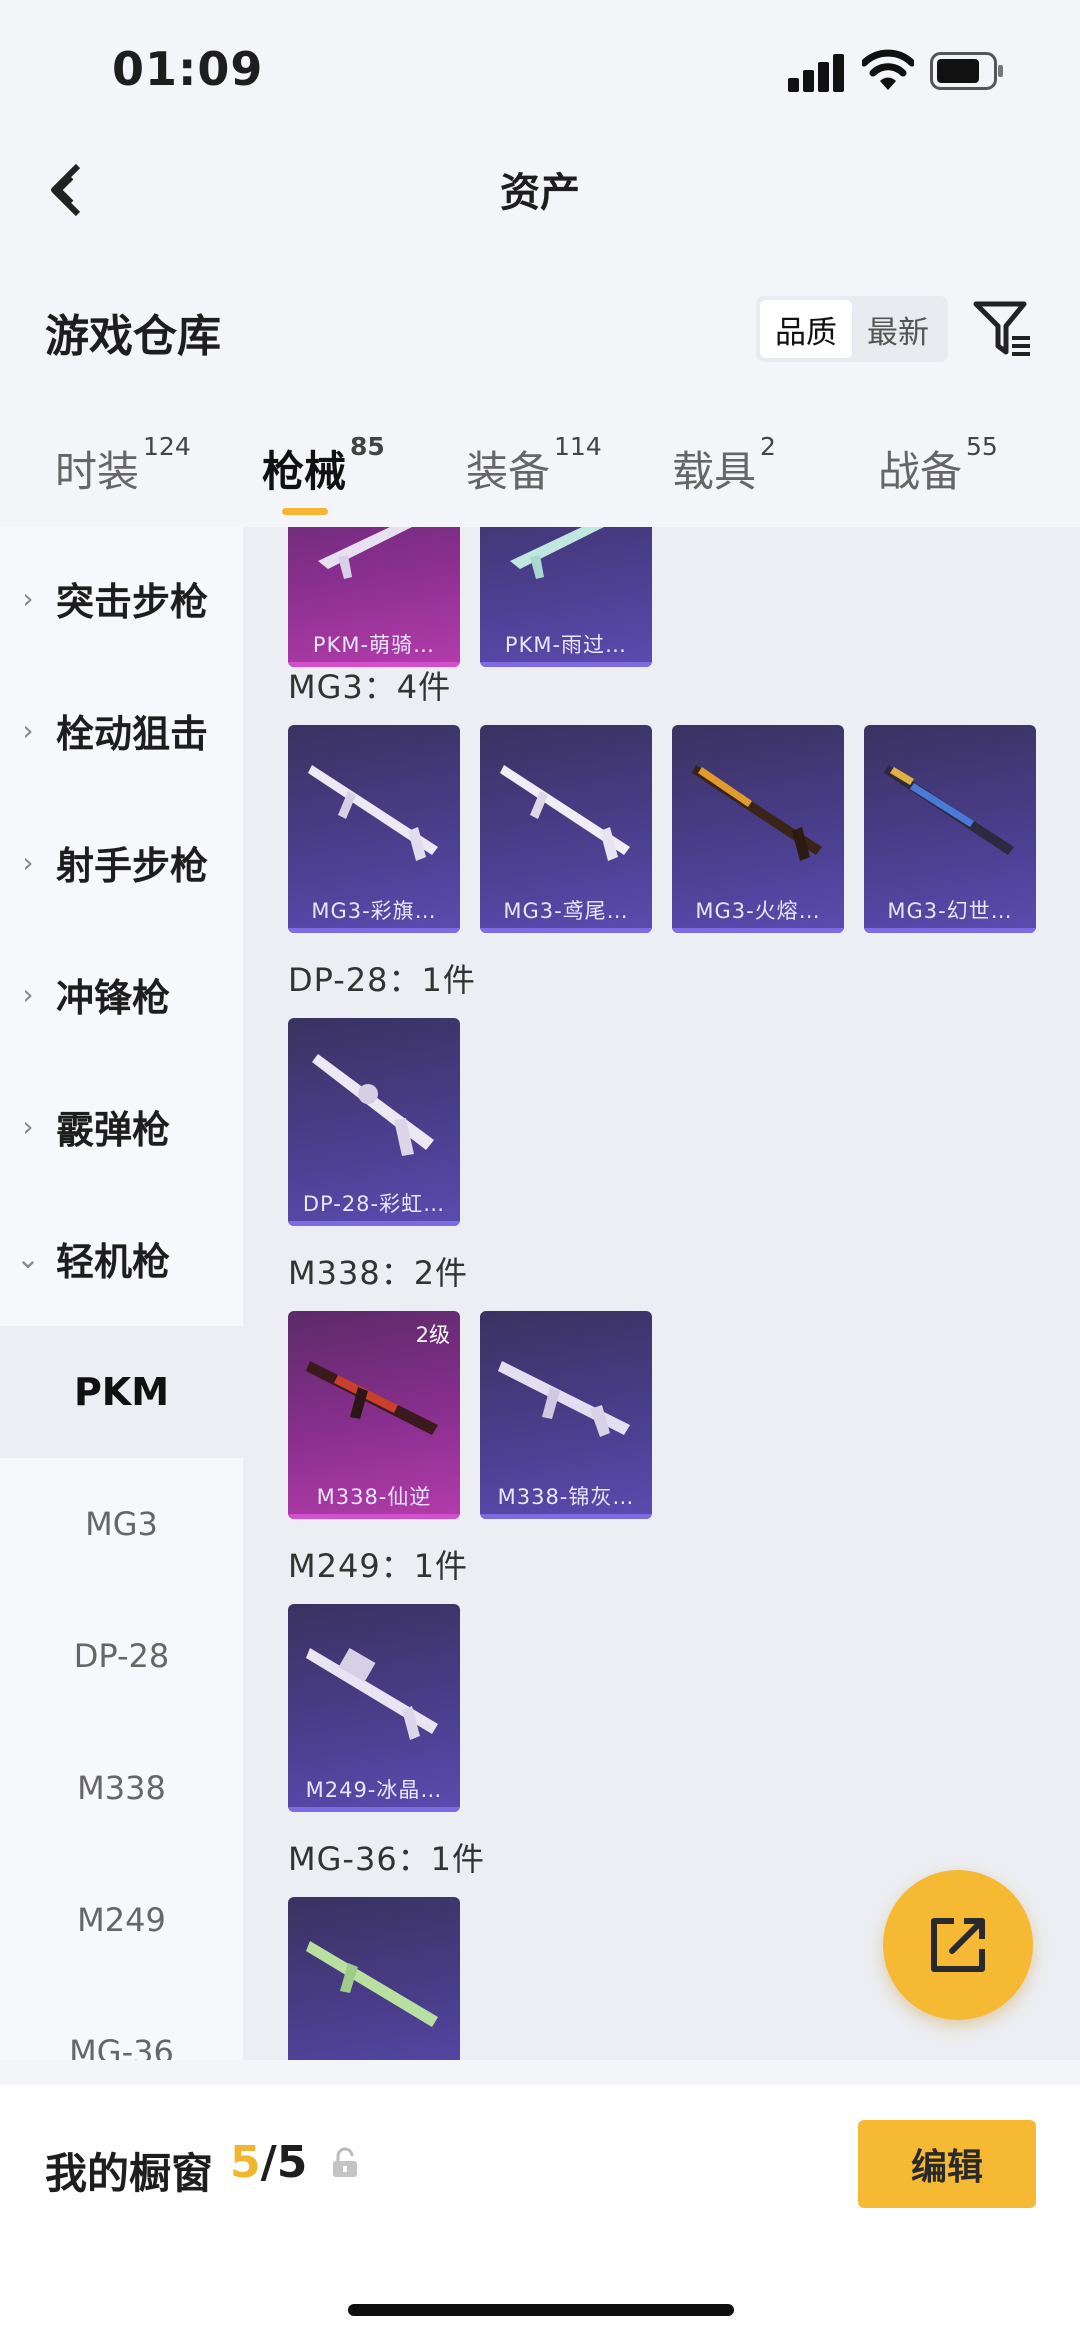  Describe the element at coordinates (540, 65) in the screenshot. I see `status-bar: 01:09` at that location.